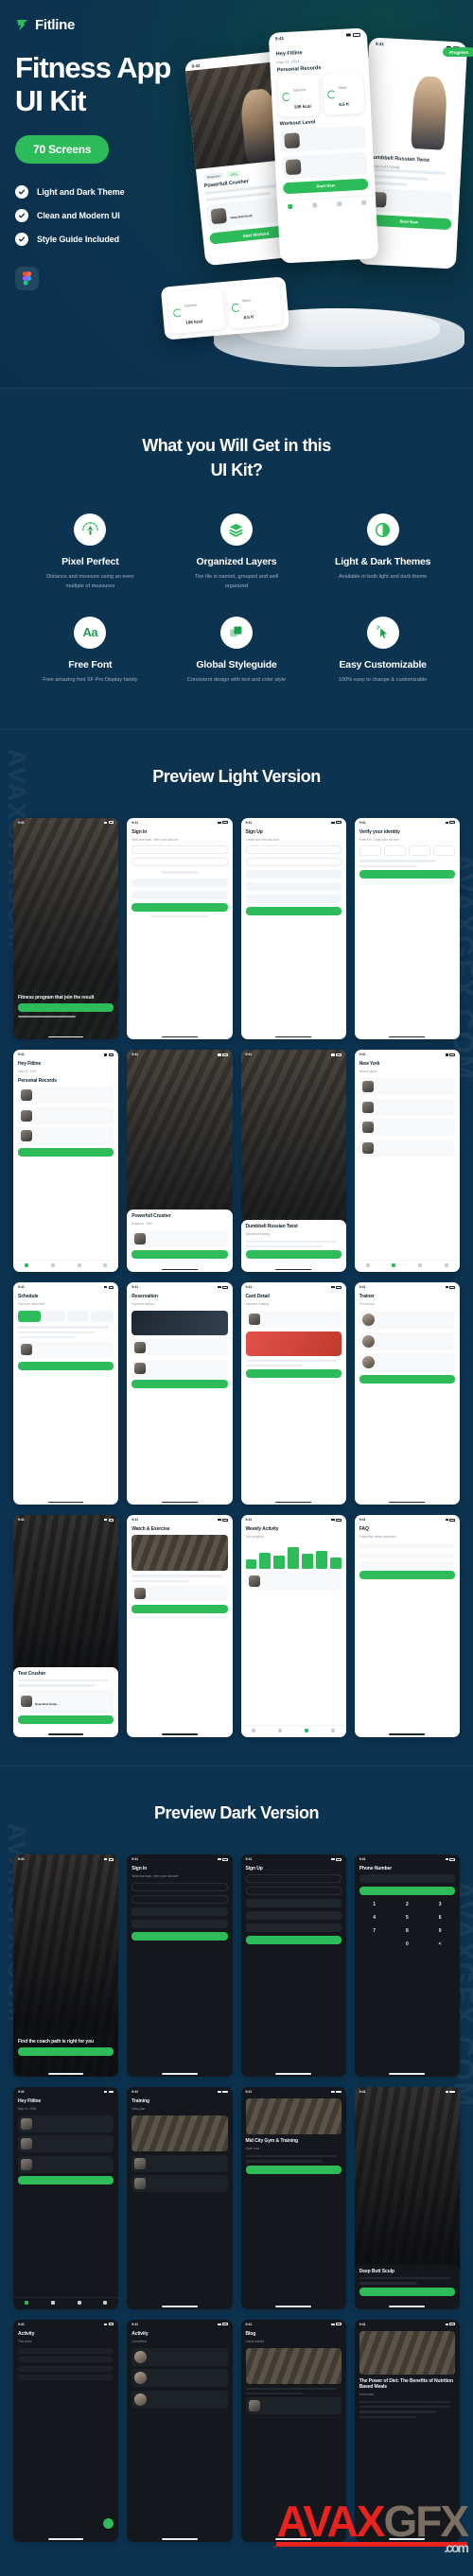 Image resolution: width=473 pixels, height=2576 pixels. I want to click on key-backspace: <, so click(440, 1944).